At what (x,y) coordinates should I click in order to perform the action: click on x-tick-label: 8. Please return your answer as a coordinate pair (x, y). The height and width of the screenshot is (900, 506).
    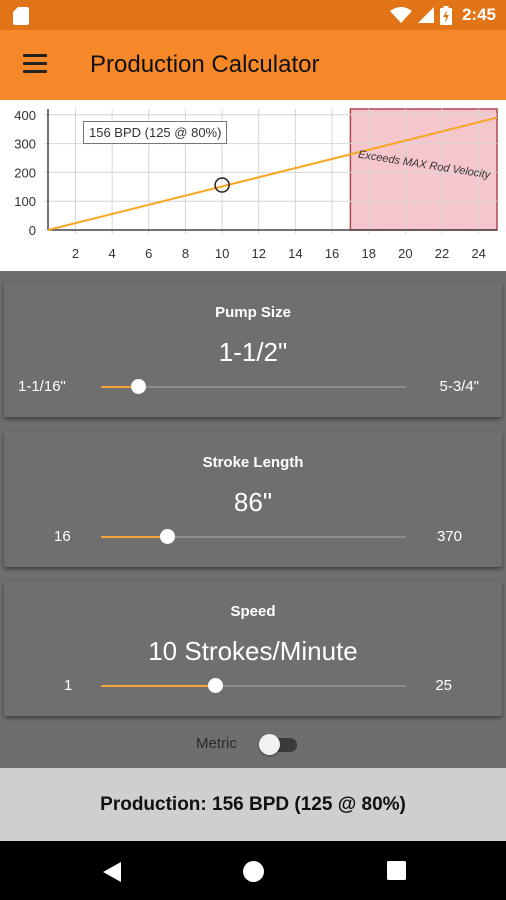
    Looking at the image, I should click on (185, 253).